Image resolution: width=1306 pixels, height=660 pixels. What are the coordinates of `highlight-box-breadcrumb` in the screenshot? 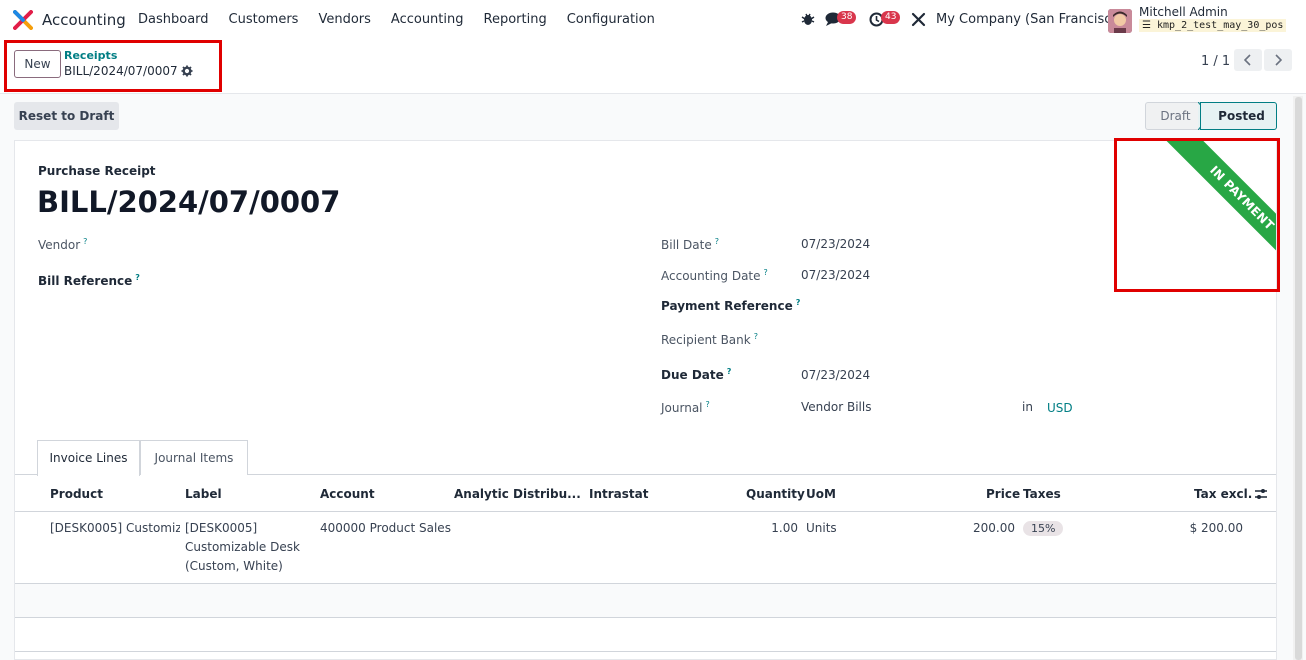 It's located at (113, 66).